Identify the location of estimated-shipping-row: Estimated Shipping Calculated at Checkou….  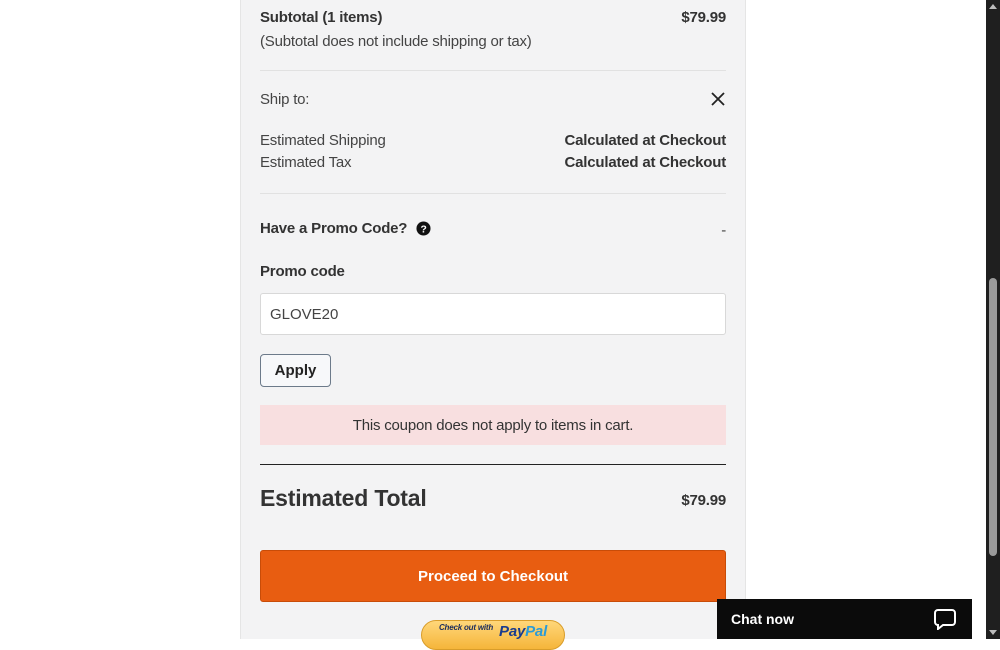
(493, 140).